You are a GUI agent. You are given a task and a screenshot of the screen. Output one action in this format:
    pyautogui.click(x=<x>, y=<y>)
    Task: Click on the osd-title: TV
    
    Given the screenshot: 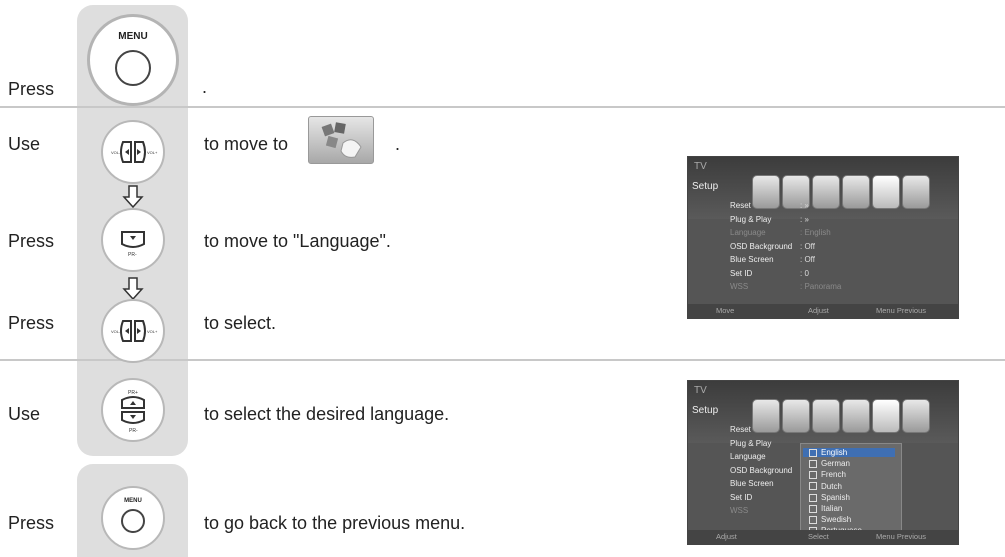 What is the action you would take?
    pyautogui.click(x=700, y=166)
    